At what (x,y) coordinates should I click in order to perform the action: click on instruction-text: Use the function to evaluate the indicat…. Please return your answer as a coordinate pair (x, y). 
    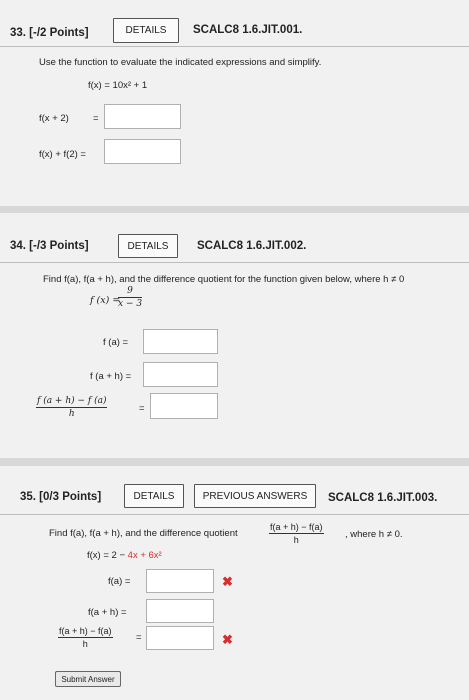
    Looking at the image, I should click on (180, 62).